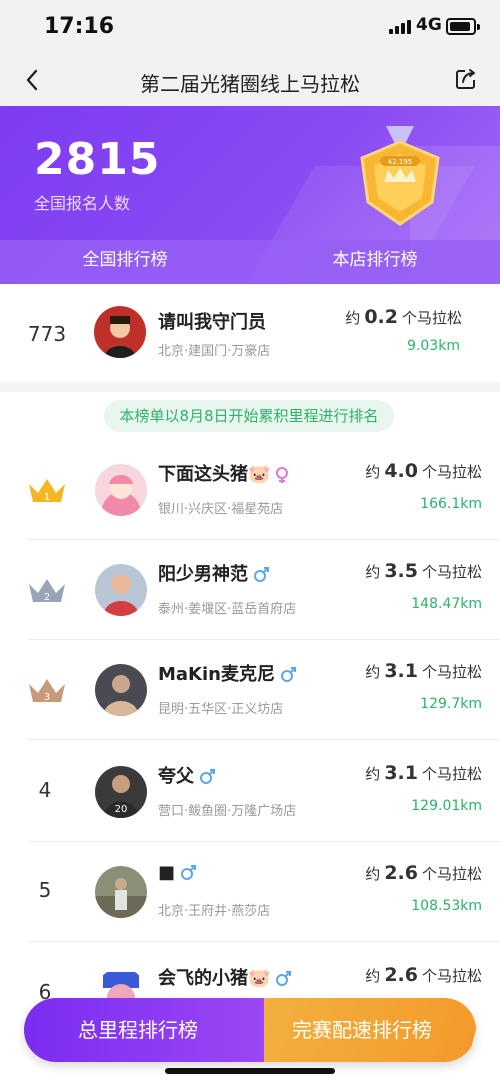  Describe the element at coordinates (446, 604) in the screenshot. I see `distance-km: 148.47km` at that location.